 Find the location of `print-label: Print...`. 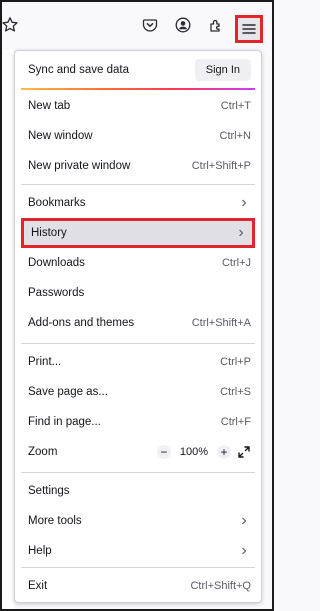

print-label: Print... is located at coordinates (45, 362).